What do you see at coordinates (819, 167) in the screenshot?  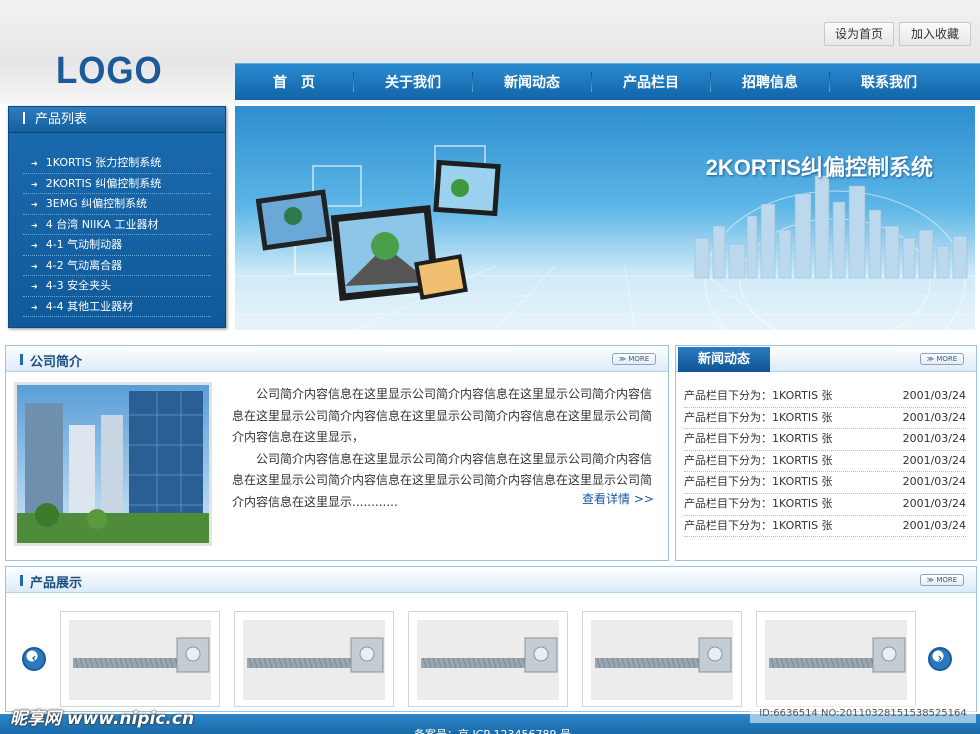 I see `banner-title: 2KORTIS纠偏控制系统` at bounding box center [819, 167].